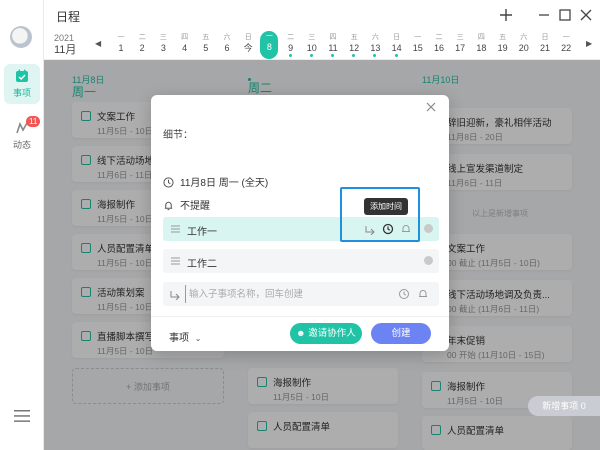 This screenshot has width=600, height=450. What do you see at coordinates (460, 43) in the screenshot?
I see `day-cell: 三 17` at bounding box center [460, 43].